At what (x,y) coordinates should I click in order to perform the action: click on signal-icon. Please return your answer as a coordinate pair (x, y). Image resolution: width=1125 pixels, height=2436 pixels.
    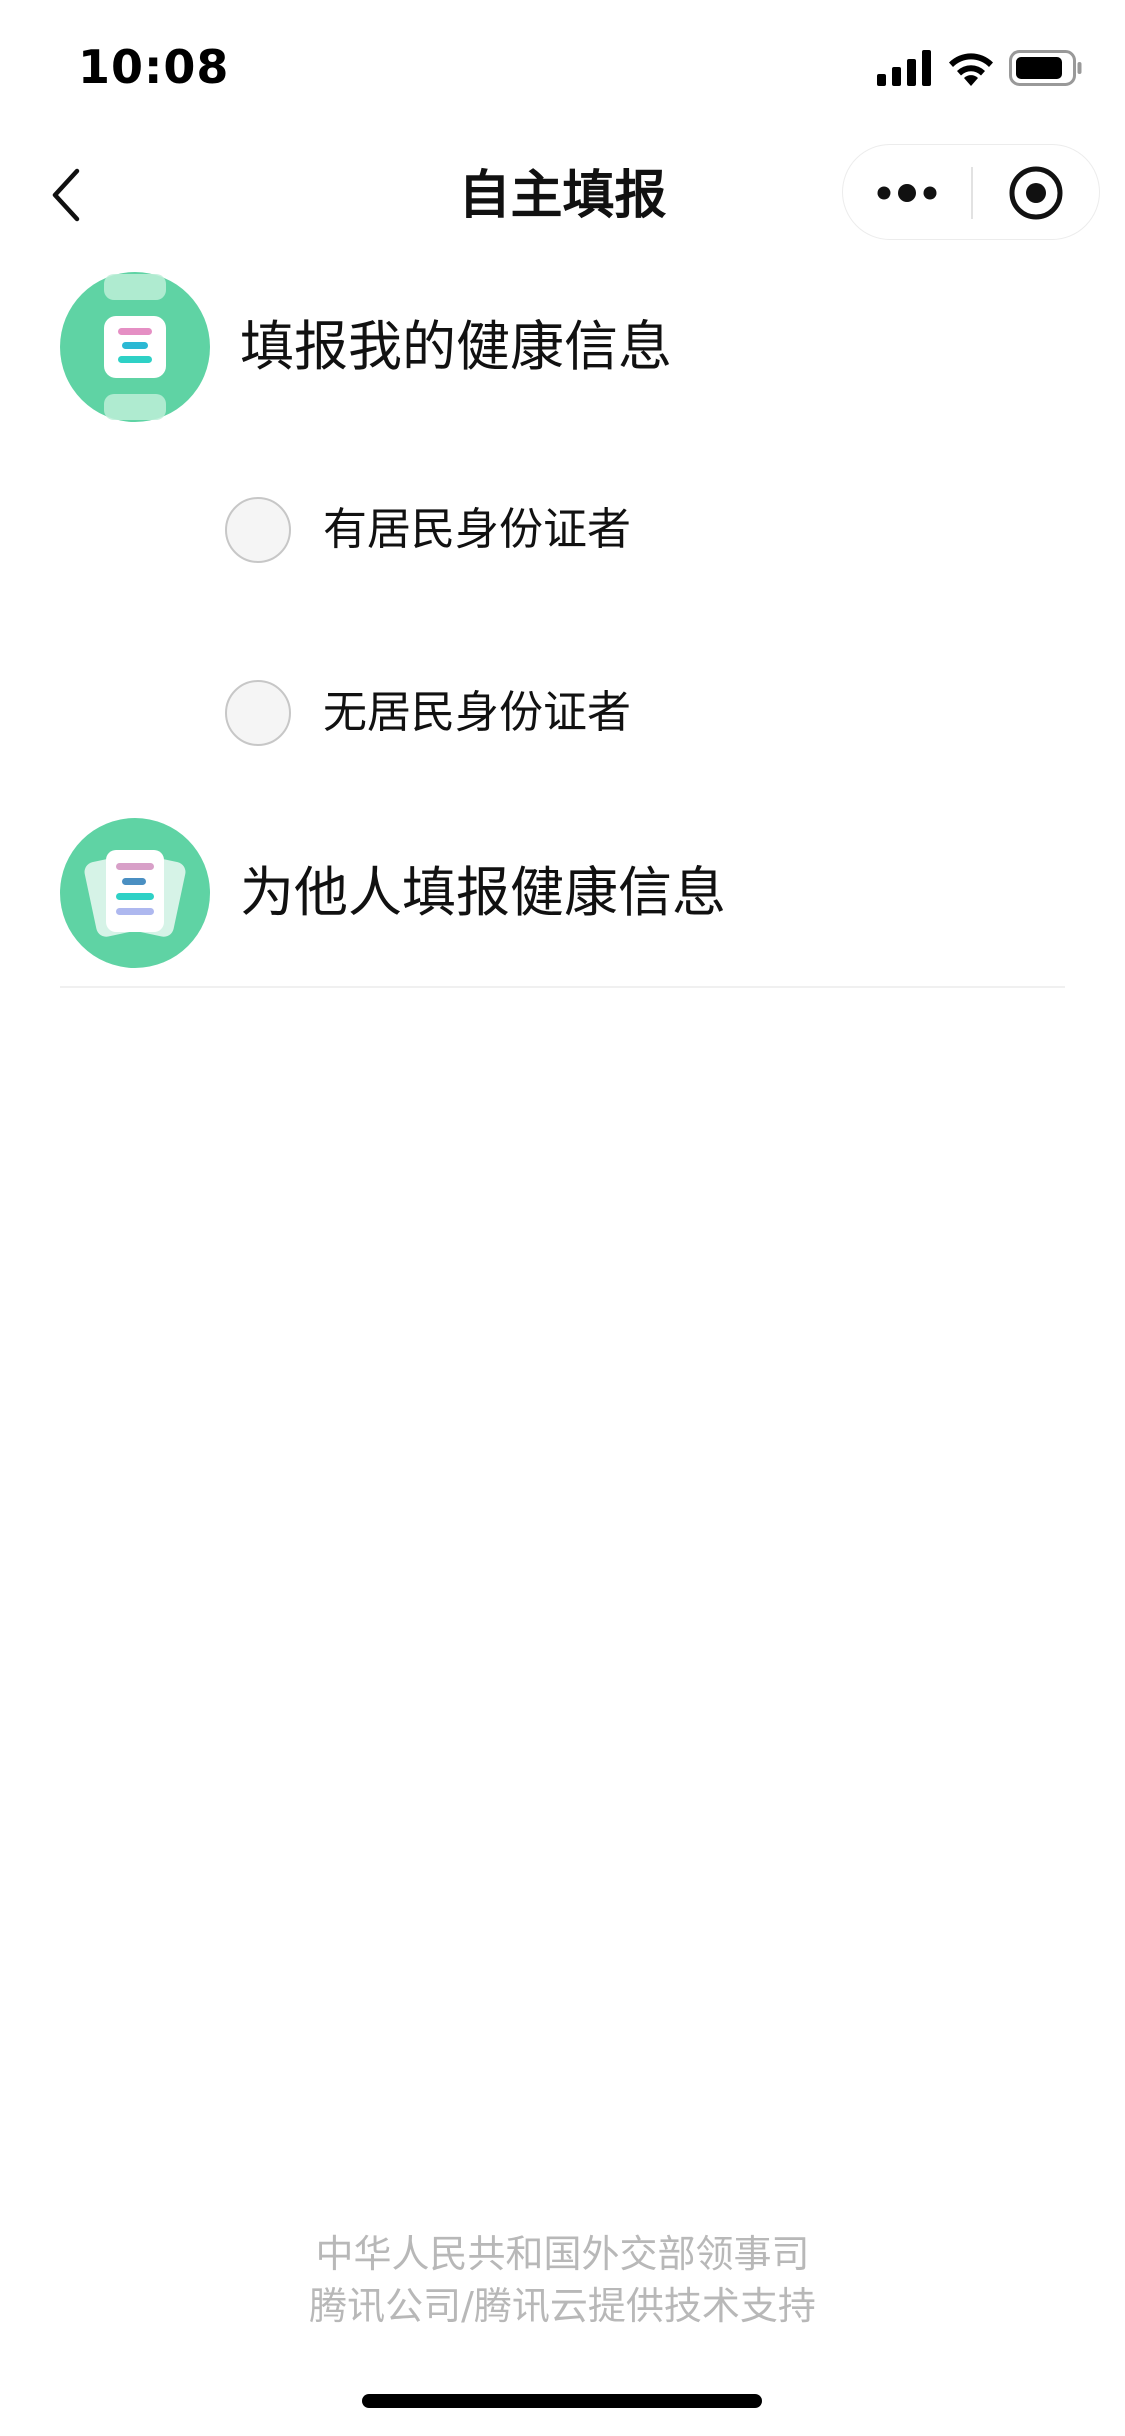
    Looking at the image, I should click on (904, 68).